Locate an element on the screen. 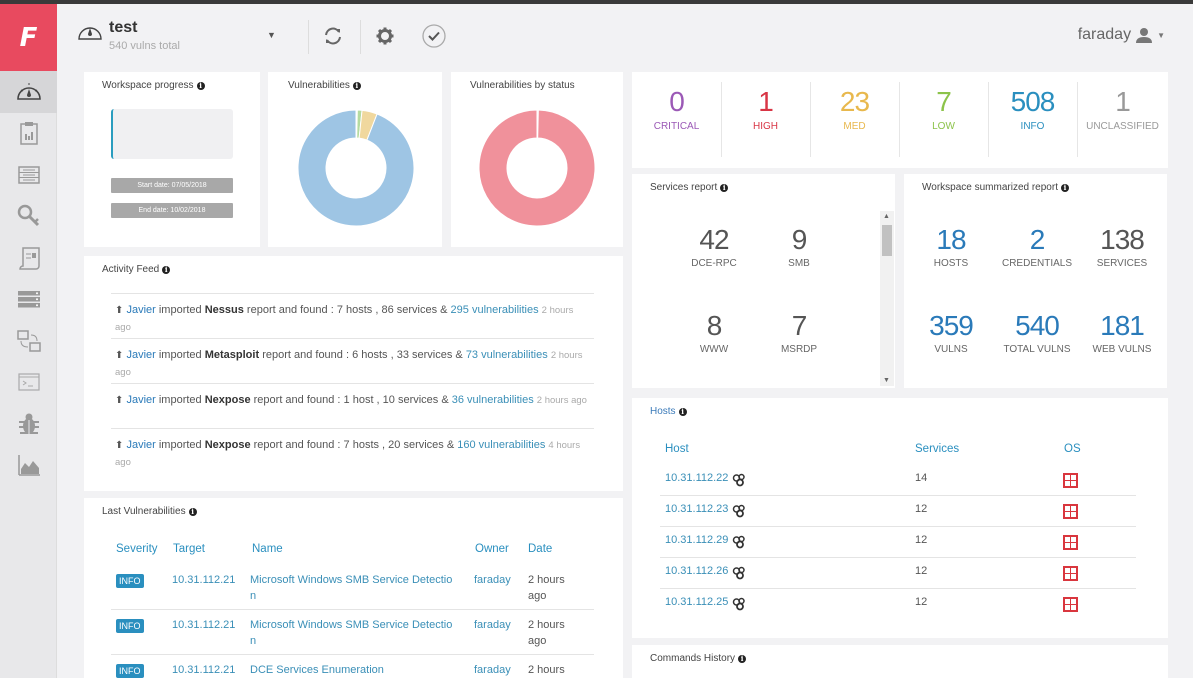  vuln-name: DCE Services Enumeration is located at coordinates (317, 670).